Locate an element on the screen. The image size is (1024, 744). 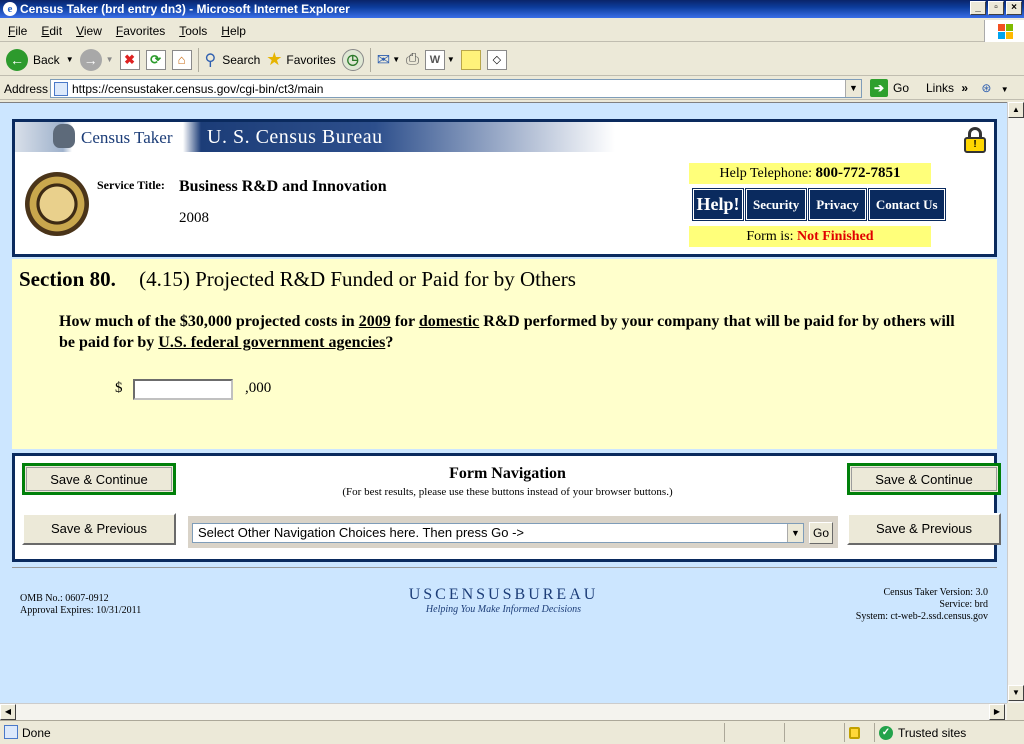
scroll-down-button: ▼ is located at coordinates (1016, 693).